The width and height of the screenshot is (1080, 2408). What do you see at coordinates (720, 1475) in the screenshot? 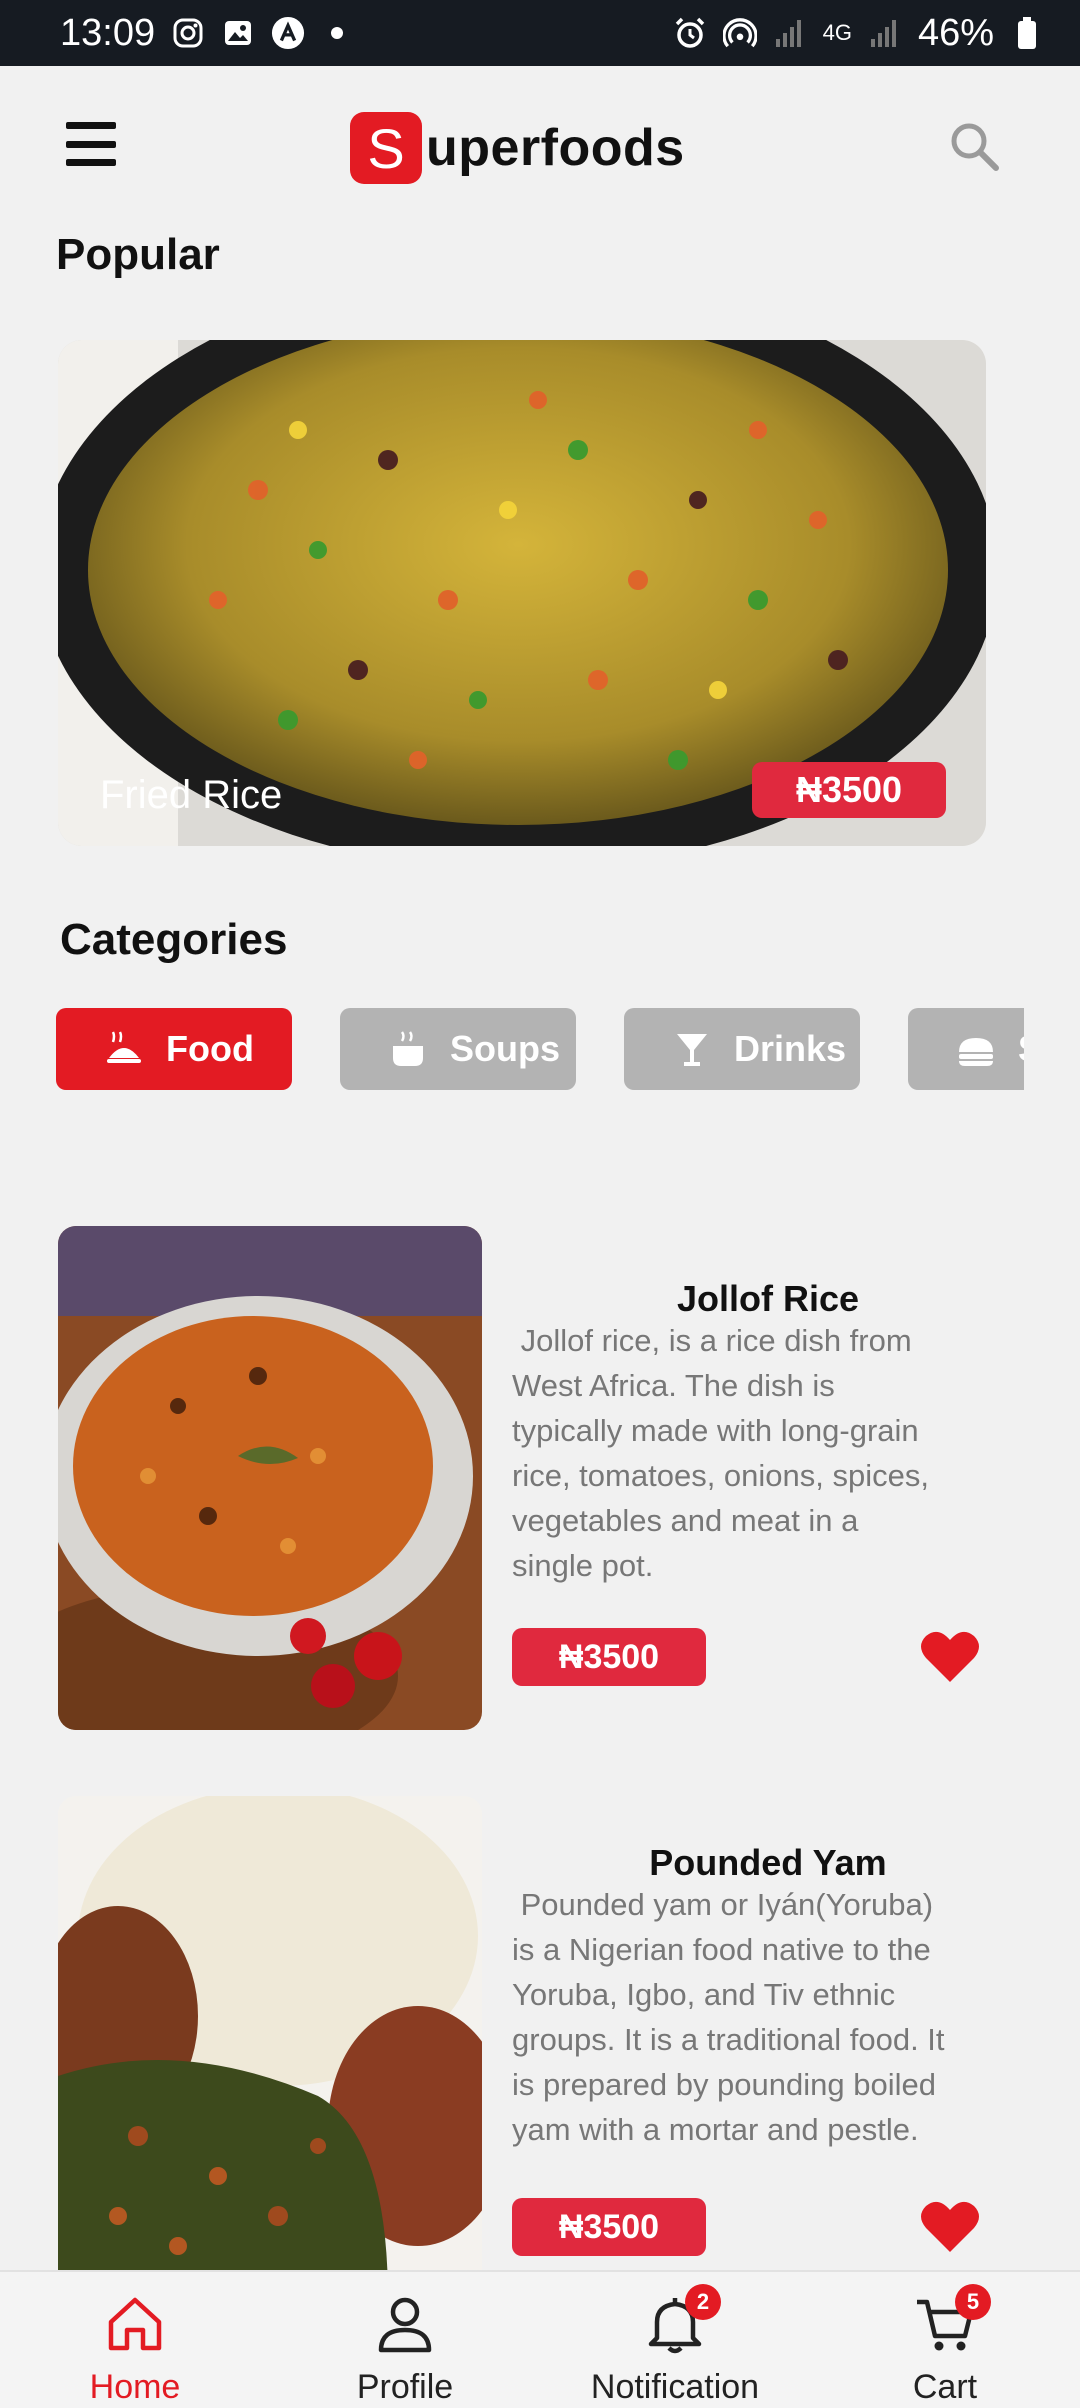
I see `desc-line: rice, tomatoes, onions, spices,` at bounding box center [720, 1475].